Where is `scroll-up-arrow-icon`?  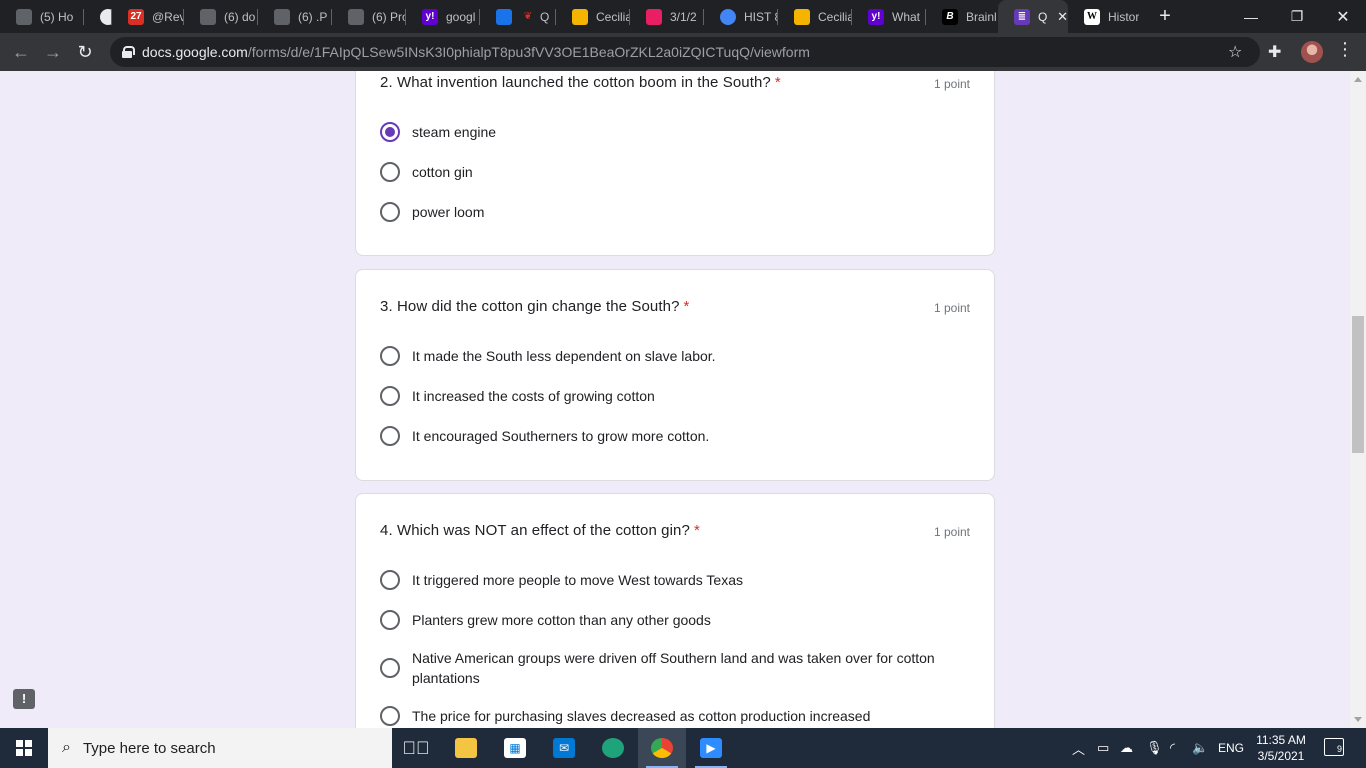 scroll-up-arrow-icon is located at coordinates (1358, 79).